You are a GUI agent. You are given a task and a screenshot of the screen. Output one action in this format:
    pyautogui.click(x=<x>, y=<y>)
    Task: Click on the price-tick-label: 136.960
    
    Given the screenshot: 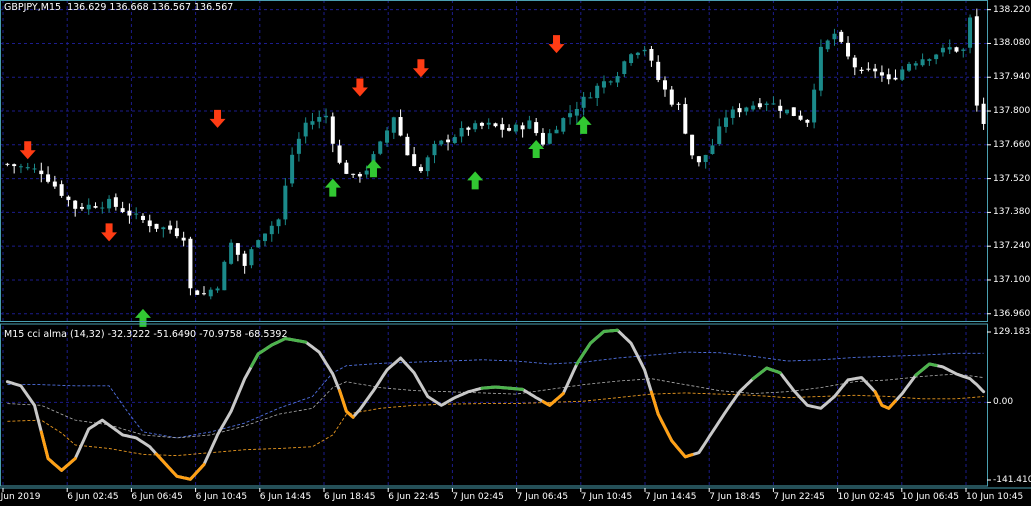 What is the action you would take?
    pyautogui.click(x=1012, y=313)
    